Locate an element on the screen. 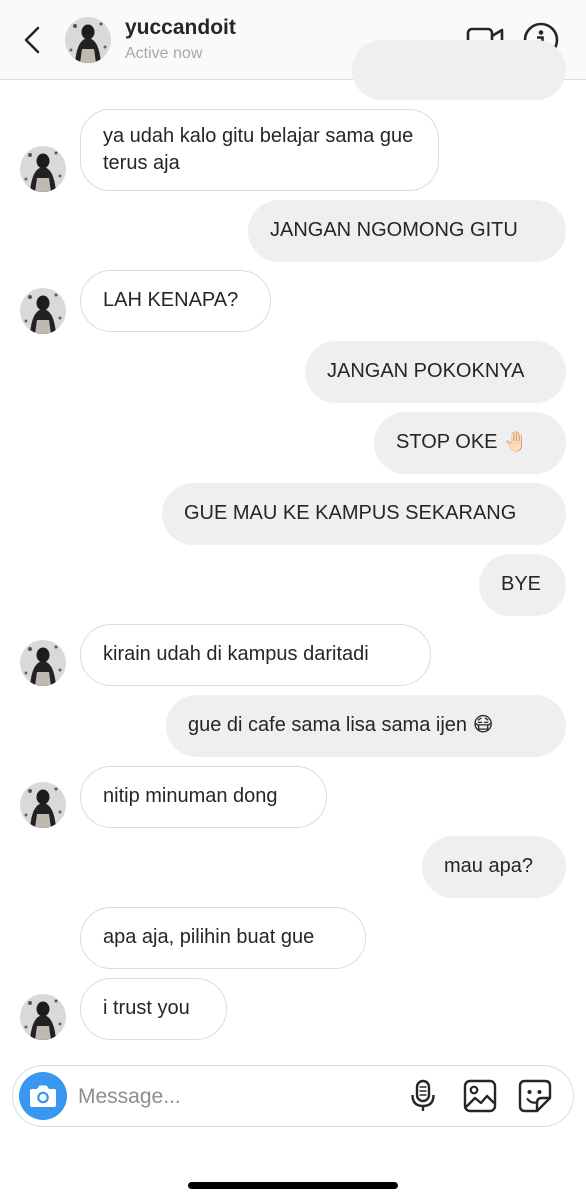 The height and width of the screenshot is (1200, 586). gallery-button is located at coordinates (480, 1096).